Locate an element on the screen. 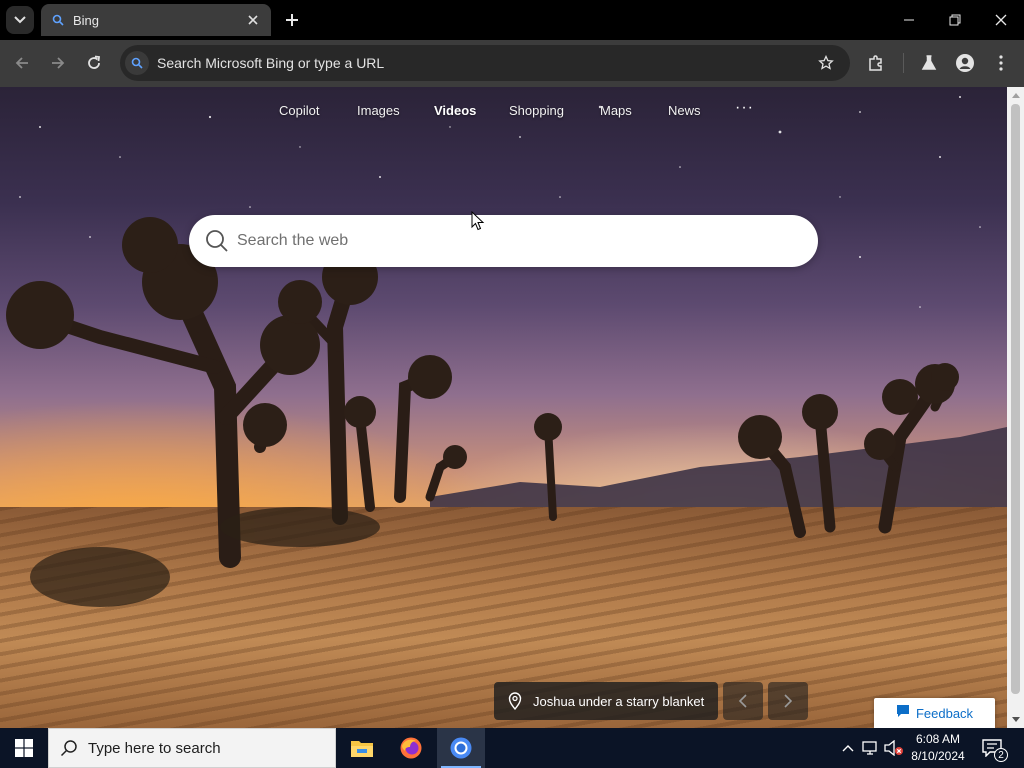 This screenshot has height=768, width=1024. scrollbar-thumb is located at coordinates (1015, 399).